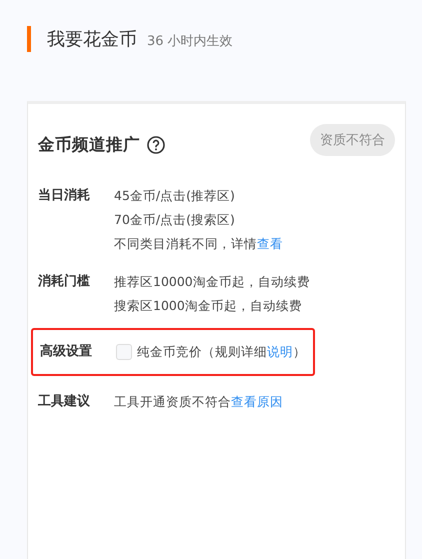 This screenshot has width=422, height=559. Describe the element at coordinates (66, 351) in the screenshot. I see `row-label: 高级设置` at that location.